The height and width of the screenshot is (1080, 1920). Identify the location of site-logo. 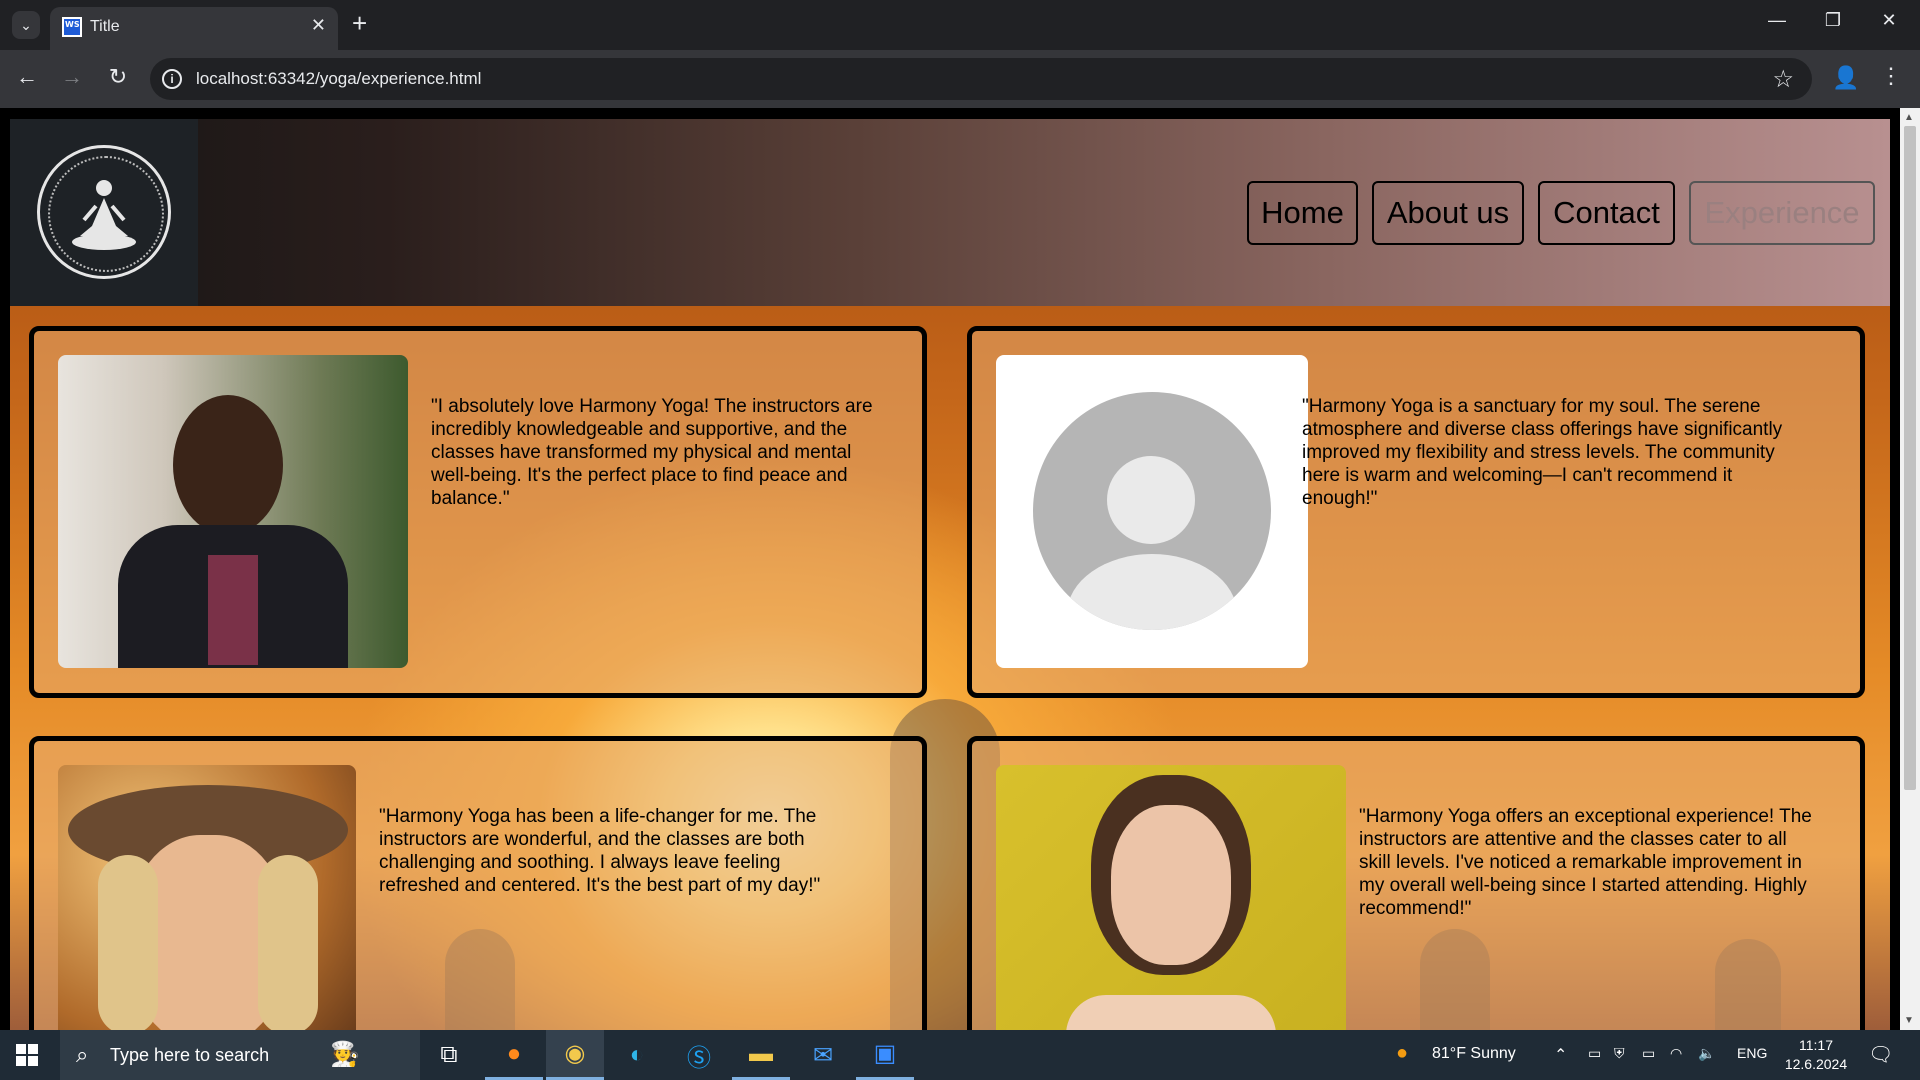
(104, 212).